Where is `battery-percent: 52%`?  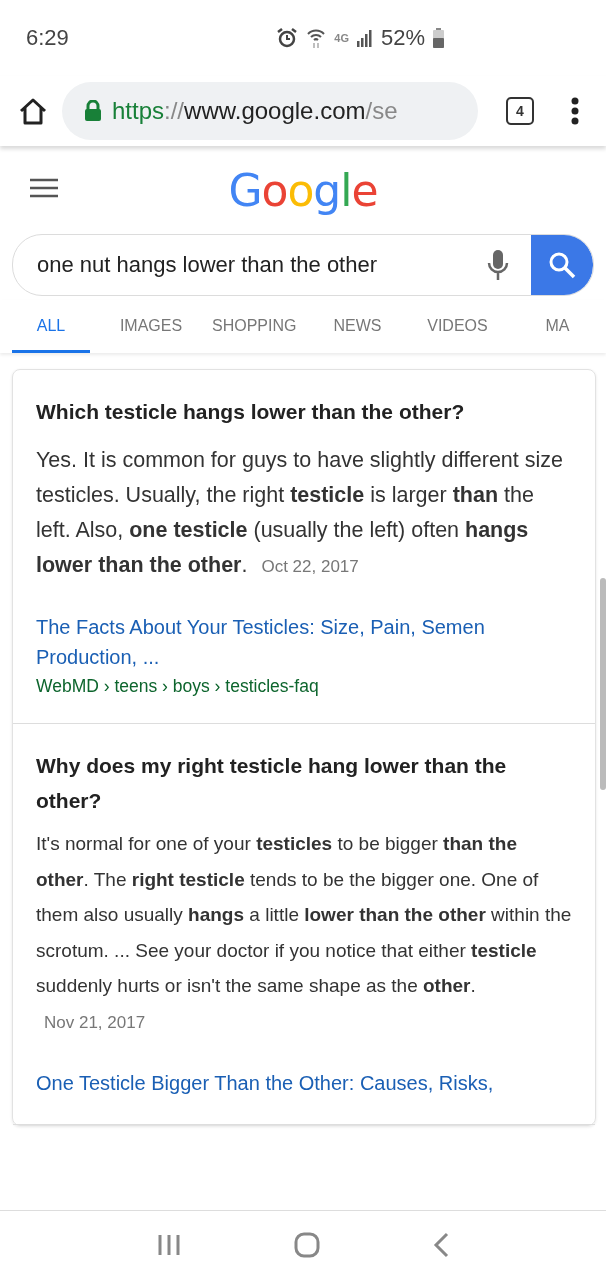
battery-percent: 52% is located at coordinates (402, 38).